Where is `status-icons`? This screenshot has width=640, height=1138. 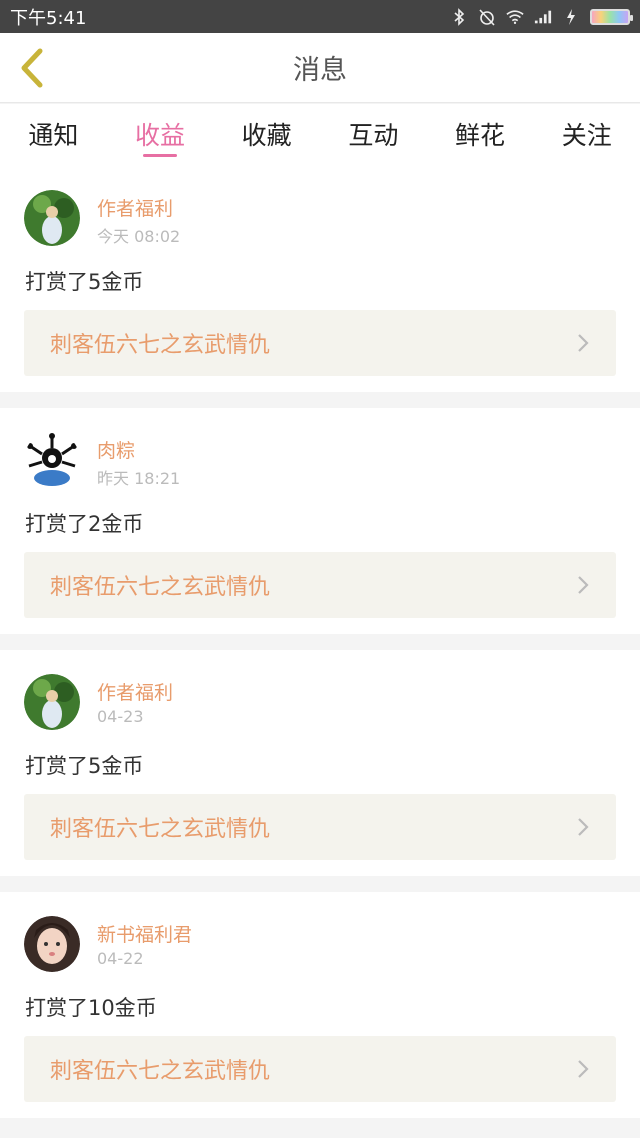 status-icons is located at coordinates (541, 16).